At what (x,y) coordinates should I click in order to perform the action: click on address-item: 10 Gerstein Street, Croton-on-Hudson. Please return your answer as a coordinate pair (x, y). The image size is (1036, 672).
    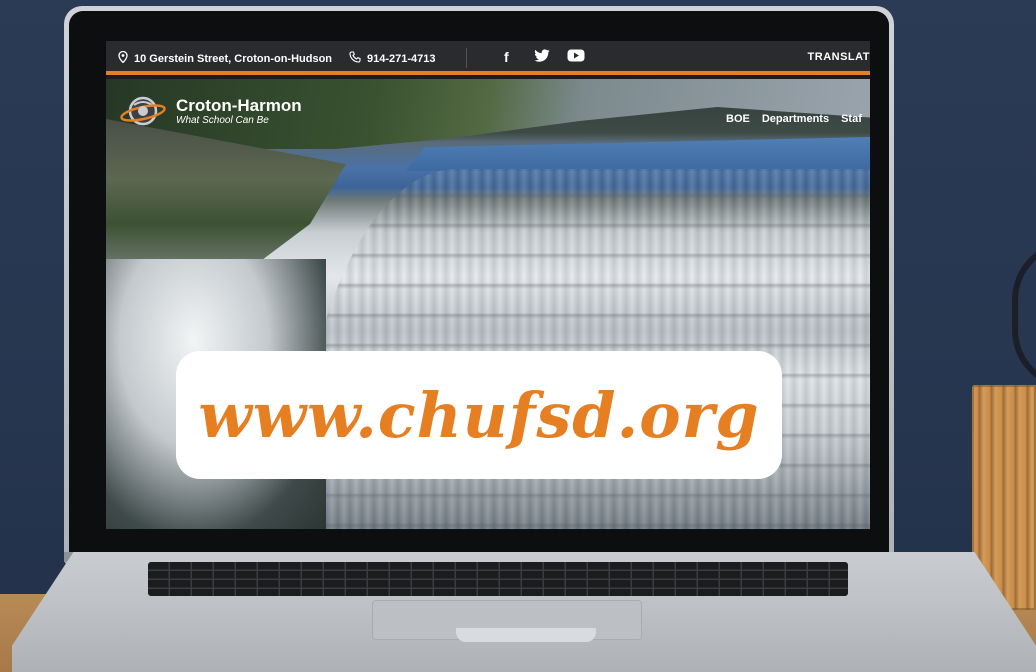
    Looking at the image, I should click on (225, 58).